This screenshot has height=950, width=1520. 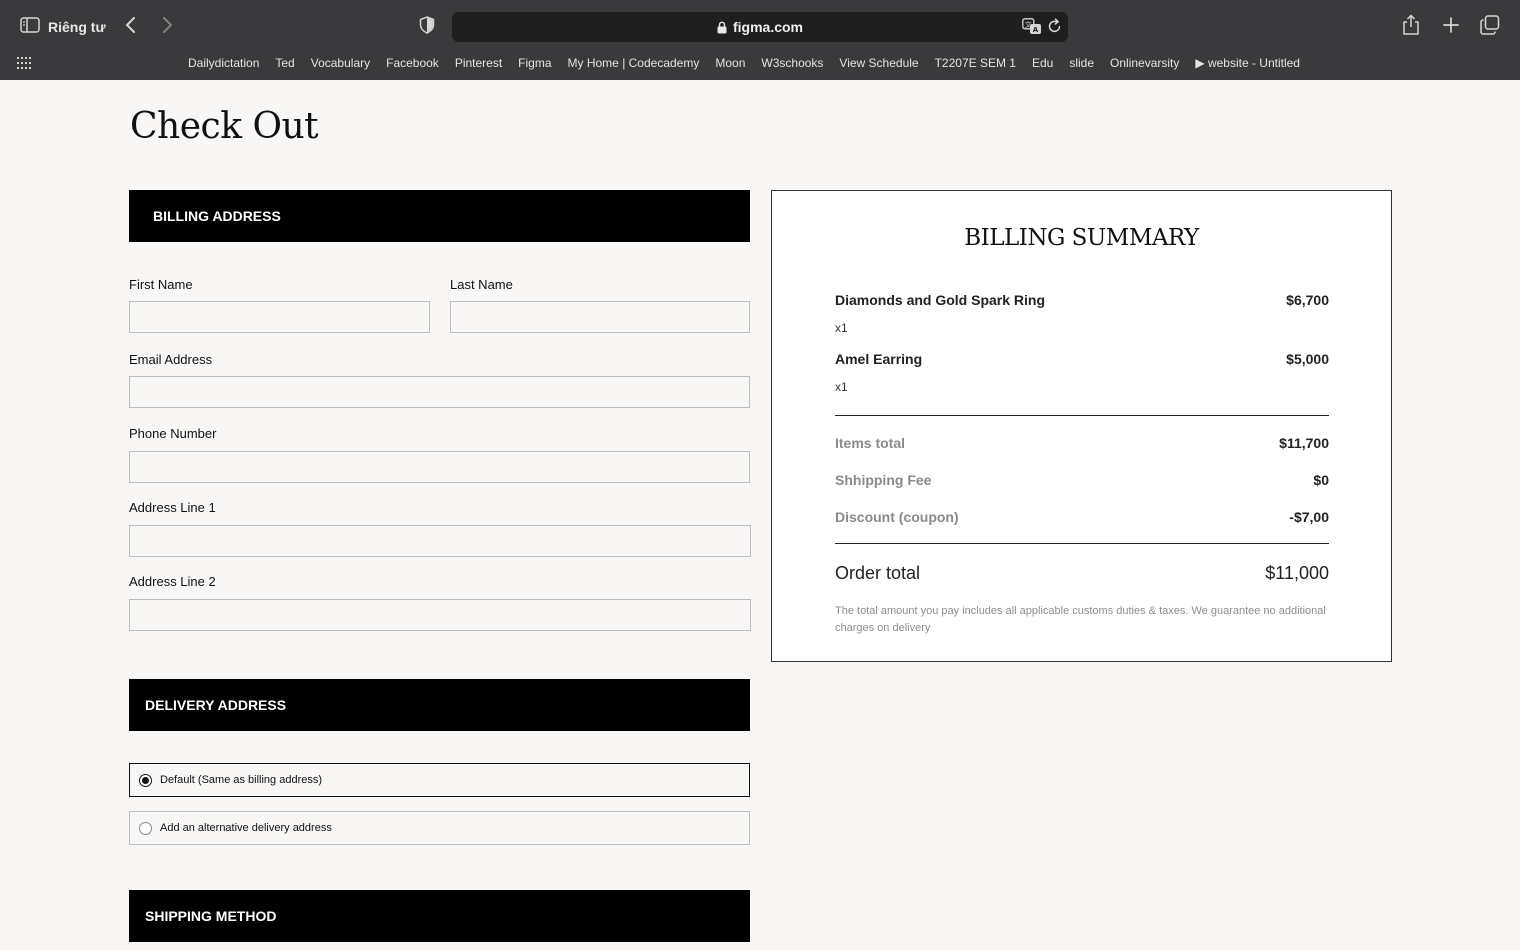 I want to click on shield-icon, so click(x=427, y=27).